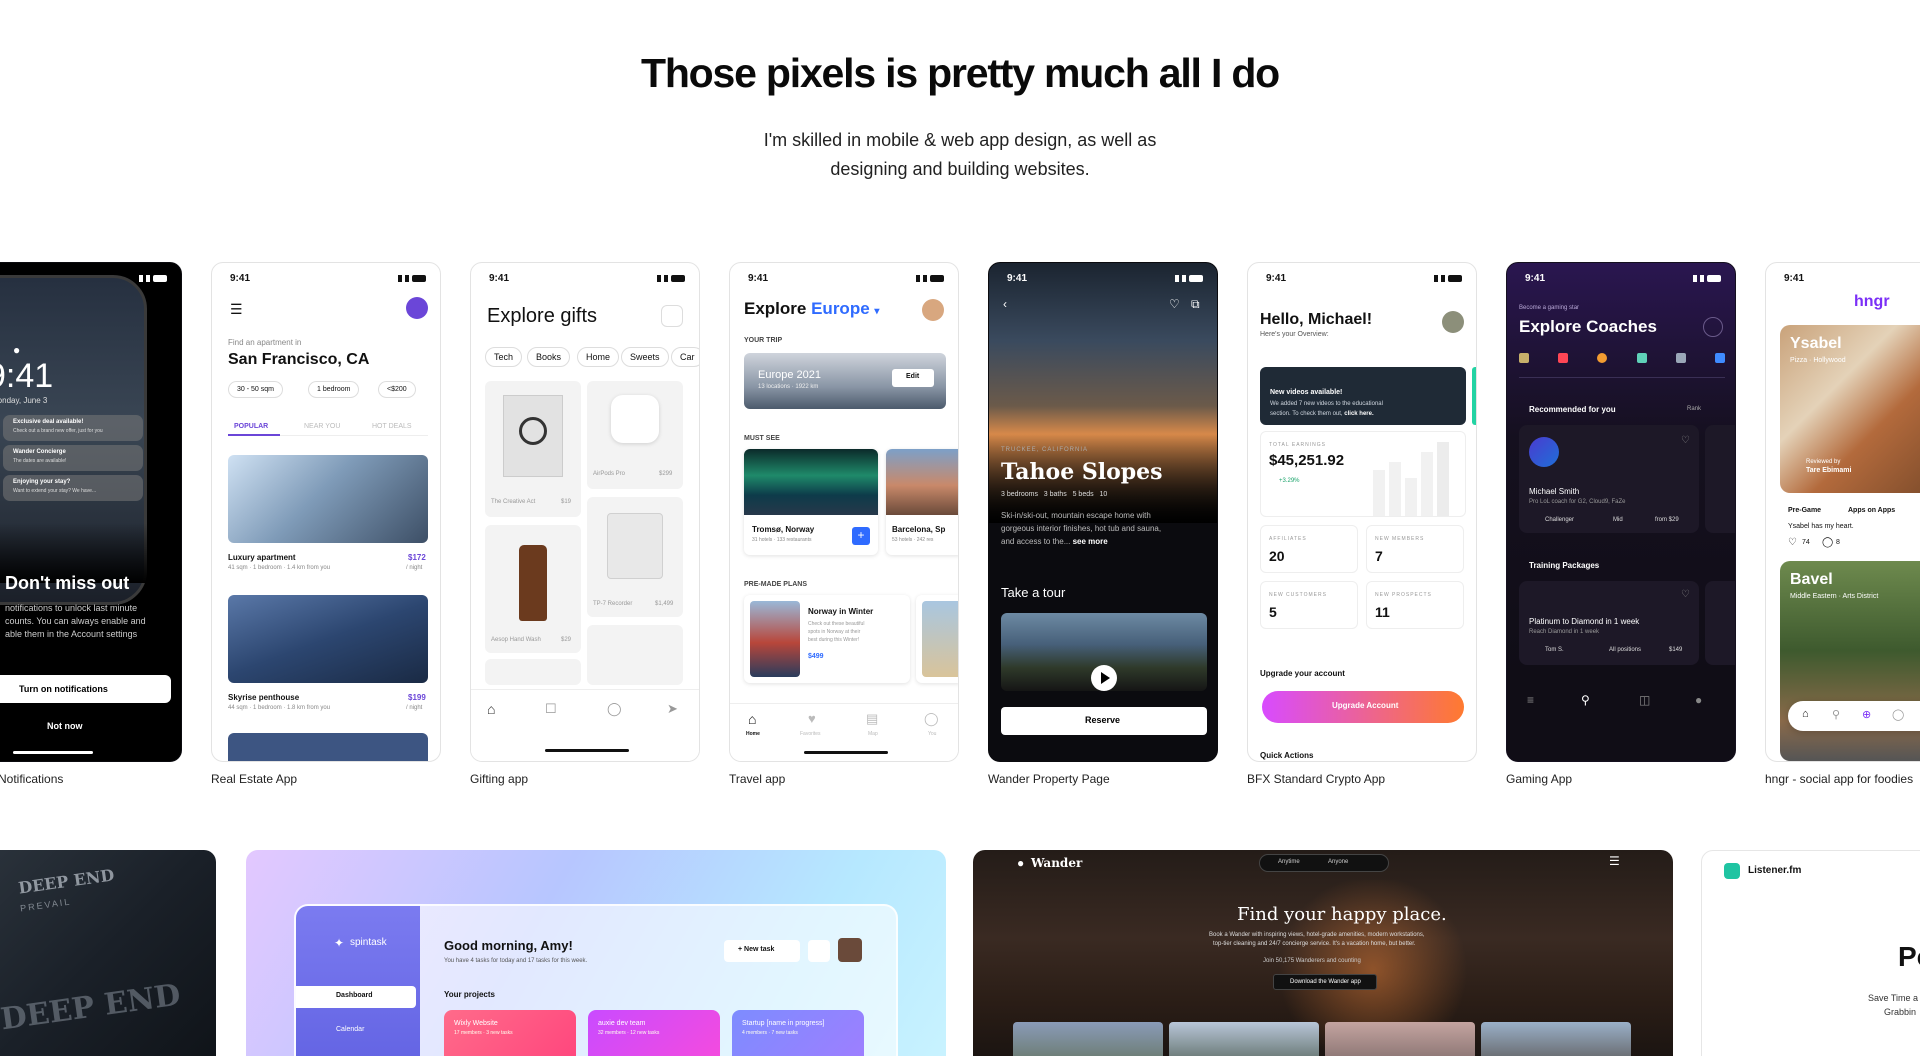  I want to click on turn-on-notifications-button: Turn on notifications, so click(85, 689).